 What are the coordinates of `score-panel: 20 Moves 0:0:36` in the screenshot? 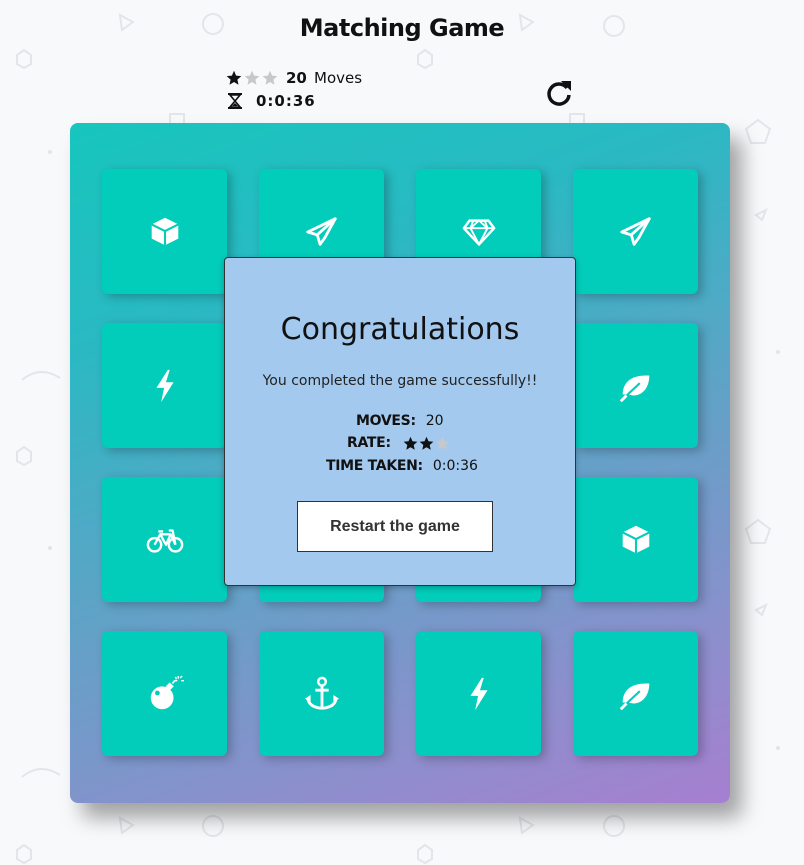 It's located at (406, 90).